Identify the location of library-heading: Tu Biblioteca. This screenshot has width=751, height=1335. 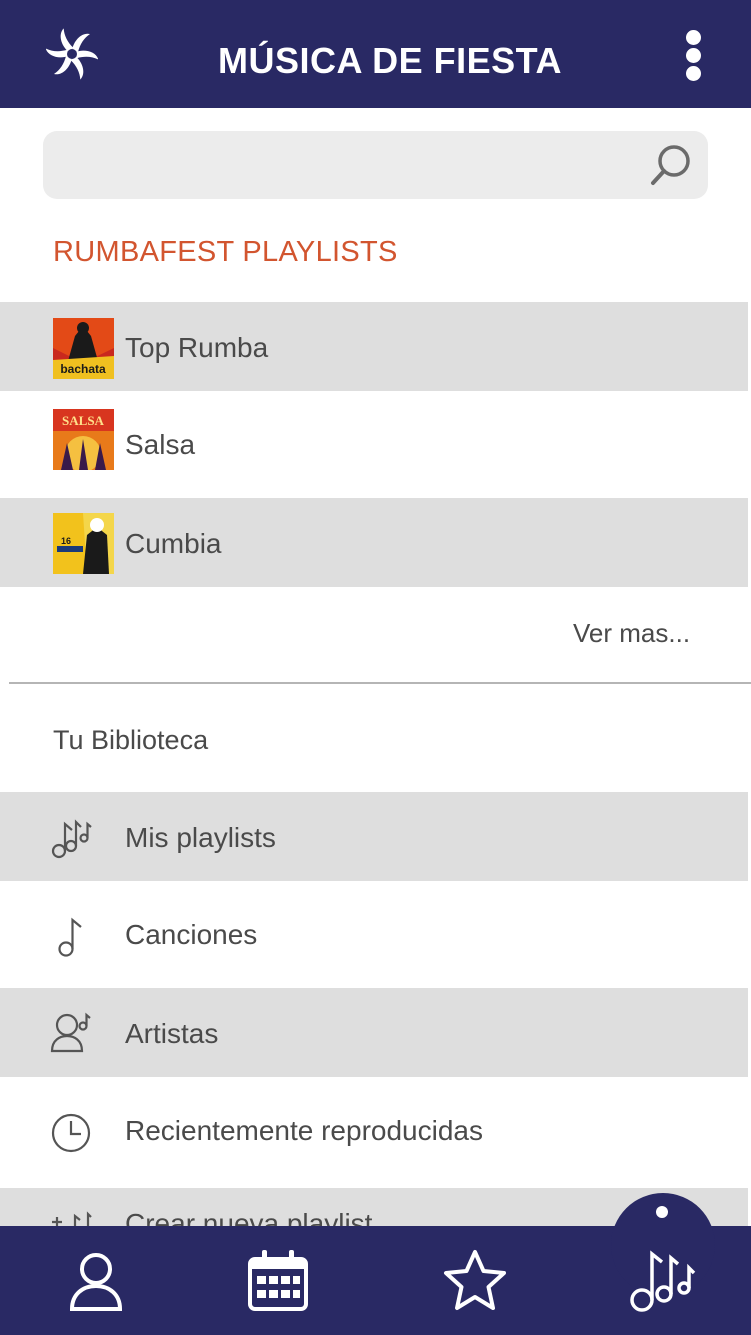
(131, 740).